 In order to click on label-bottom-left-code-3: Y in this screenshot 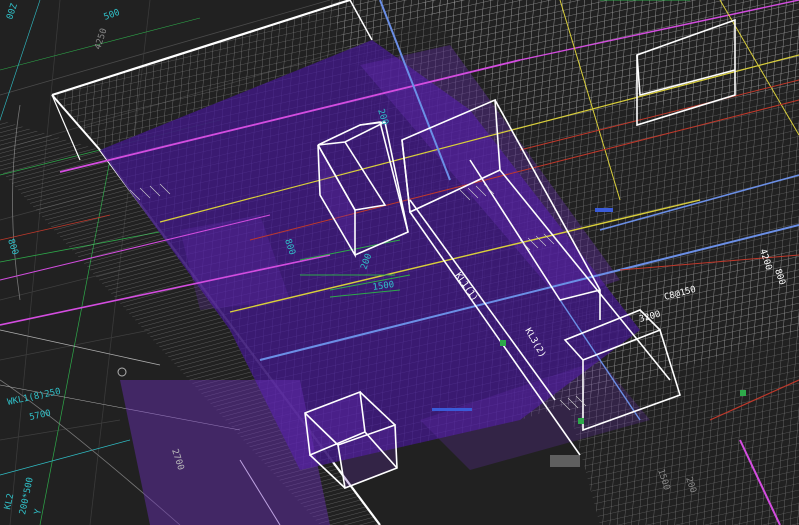, I will do `click(38, 512)`.